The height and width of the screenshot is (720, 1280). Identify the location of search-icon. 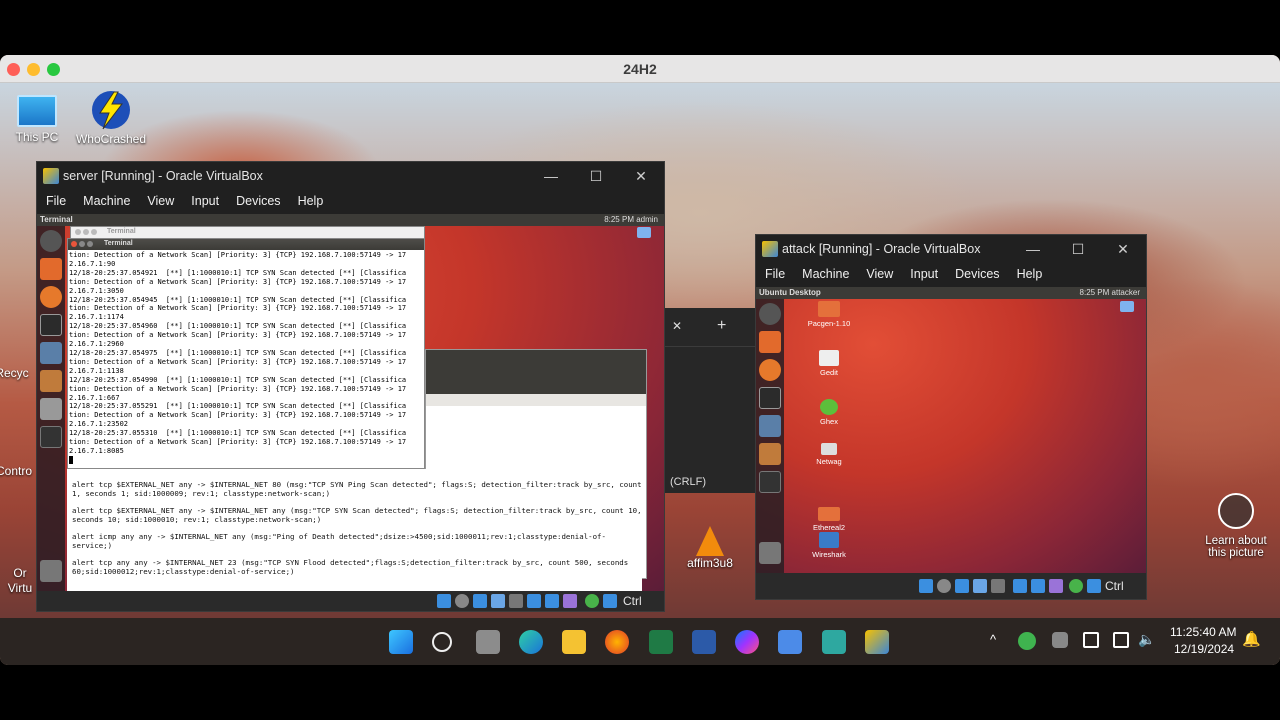
(442, 642).